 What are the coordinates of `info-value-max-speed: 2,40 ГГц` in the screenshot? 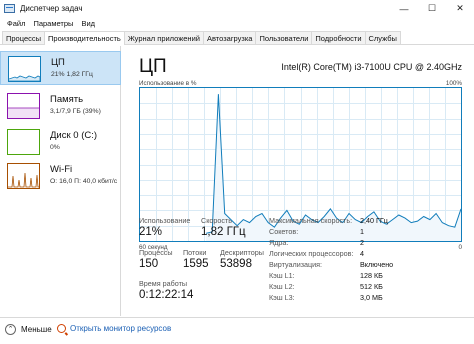 It's located at (374, 220).